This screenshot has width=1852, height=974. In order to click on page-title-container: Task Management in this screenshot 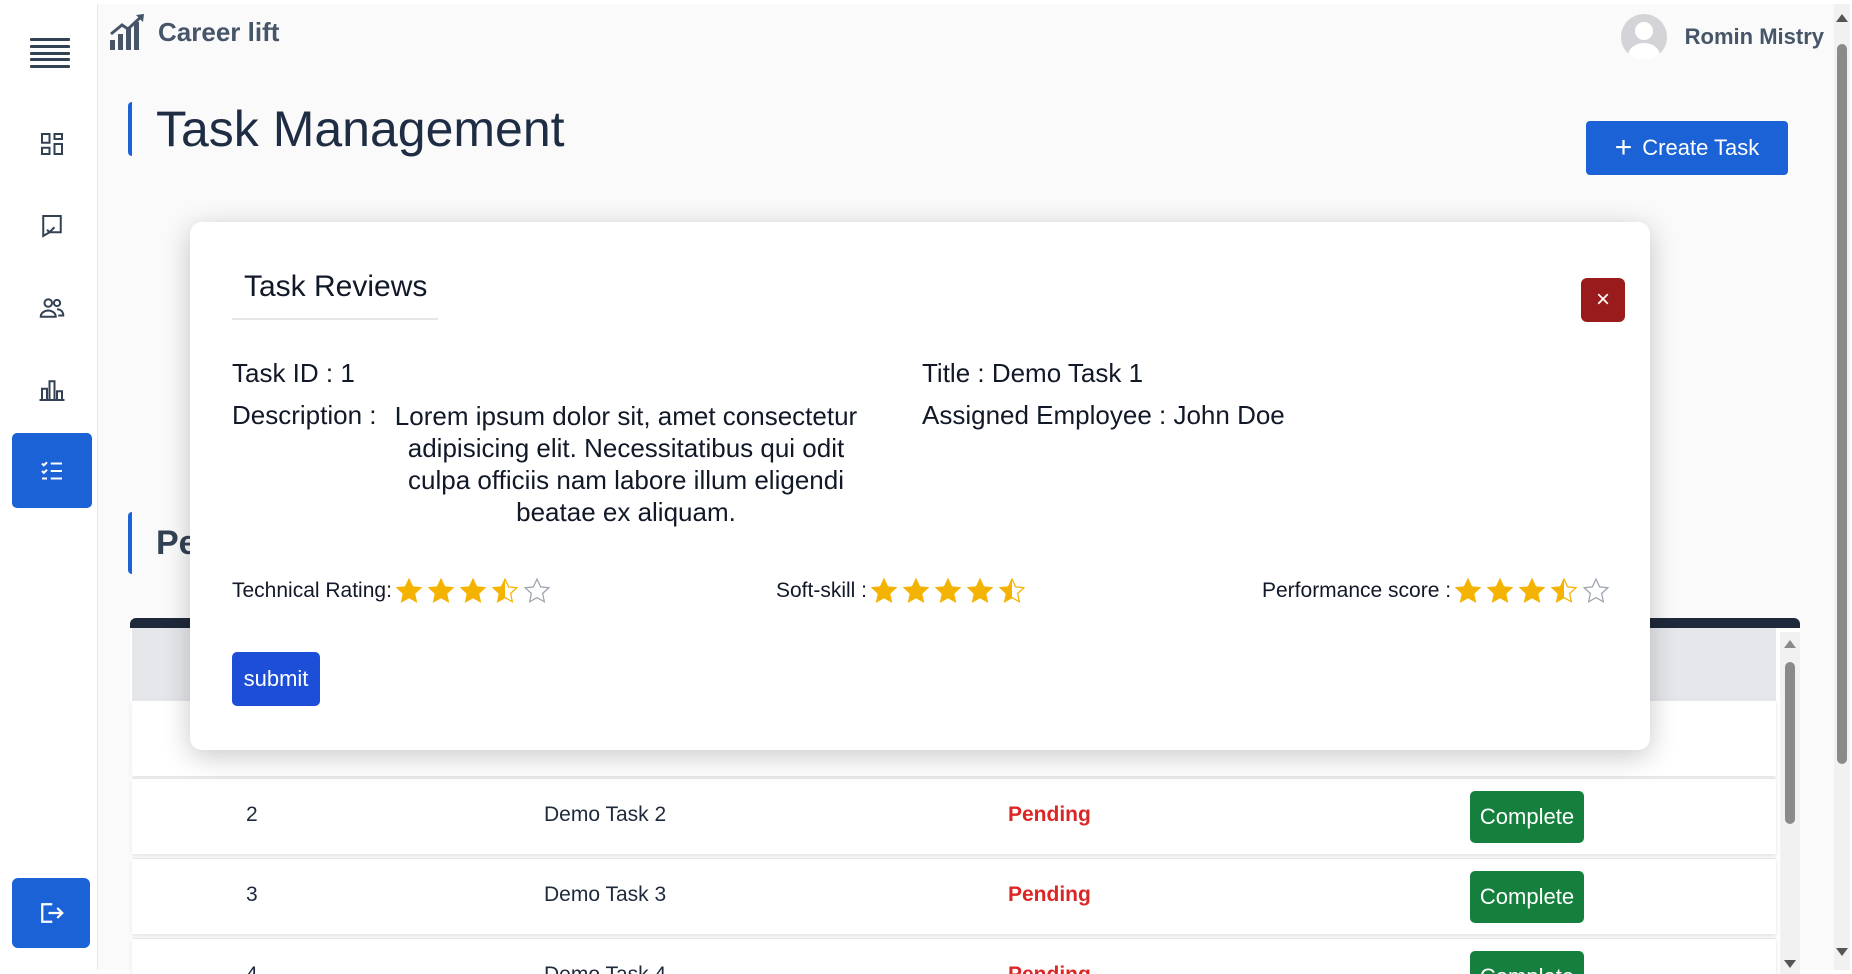, I will do `click(346, 129)`.